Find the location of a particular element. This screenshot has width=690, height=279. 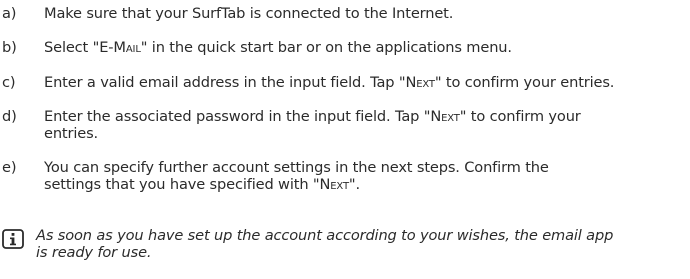

step-letter: d) is located at coordinates (9, 116).